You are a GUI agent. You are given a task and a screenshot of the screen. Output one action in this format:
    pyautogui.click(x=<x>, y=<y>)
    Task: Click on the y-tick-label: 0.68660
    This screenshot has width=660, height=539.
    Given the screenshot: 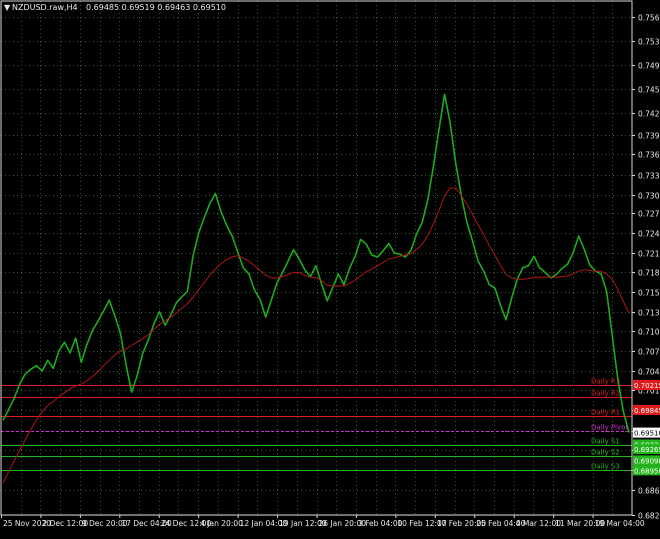 What is the action you would take?
    pyautogui.click(x=649, y=491)
    